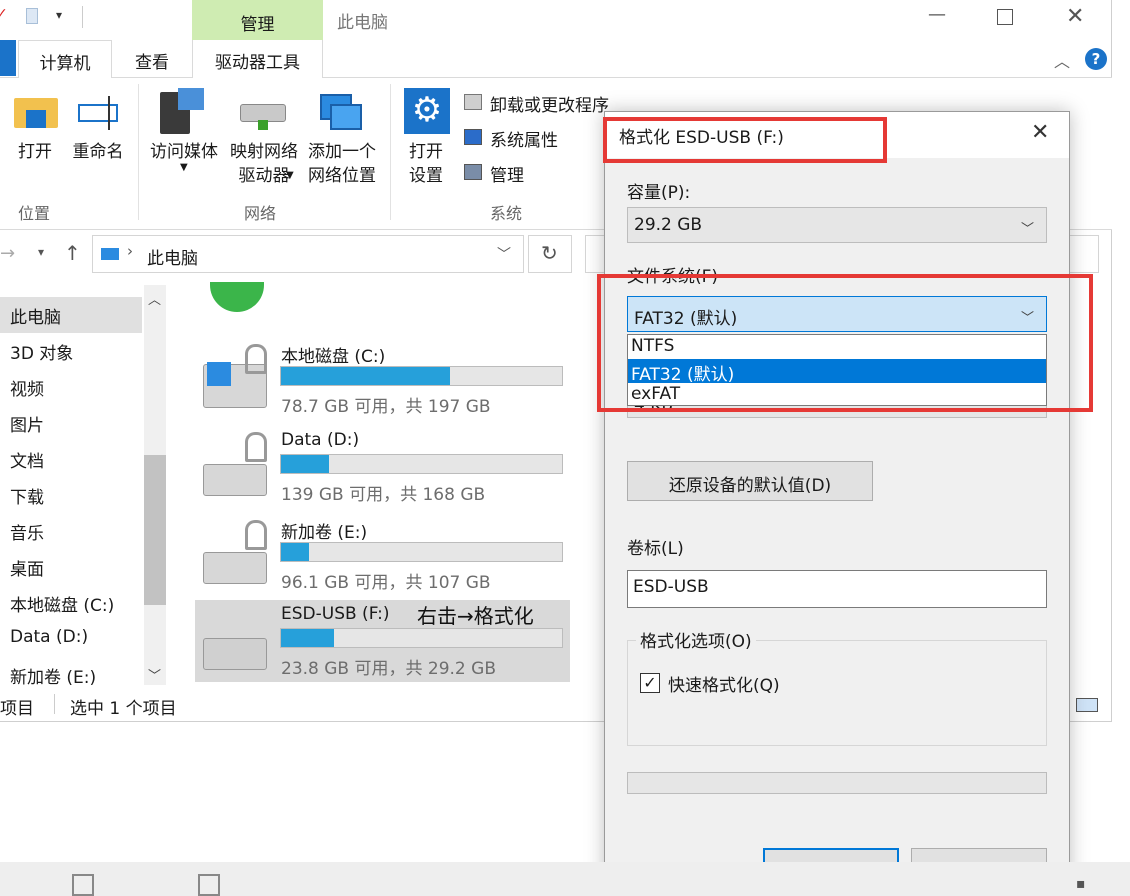 The width and height of the screenshot is (1130, 896). Describe the element at coordinates (386, 583) in the screenshot. I see `drive-space-info: 96.1 GB 可用，共 107 GB` at that location.